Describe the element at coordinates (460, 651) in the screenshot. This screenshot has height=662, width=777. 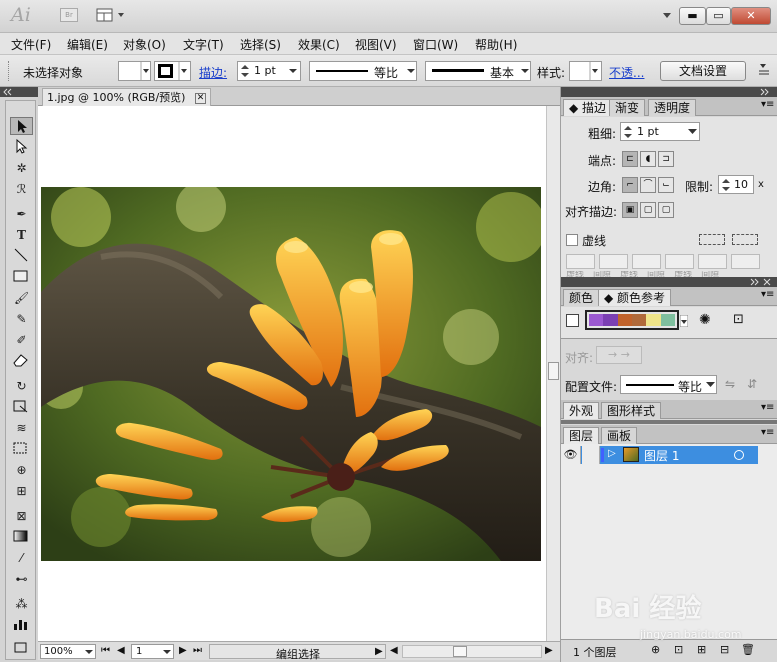
I see `horizontal-scroll-thumb` at that location.